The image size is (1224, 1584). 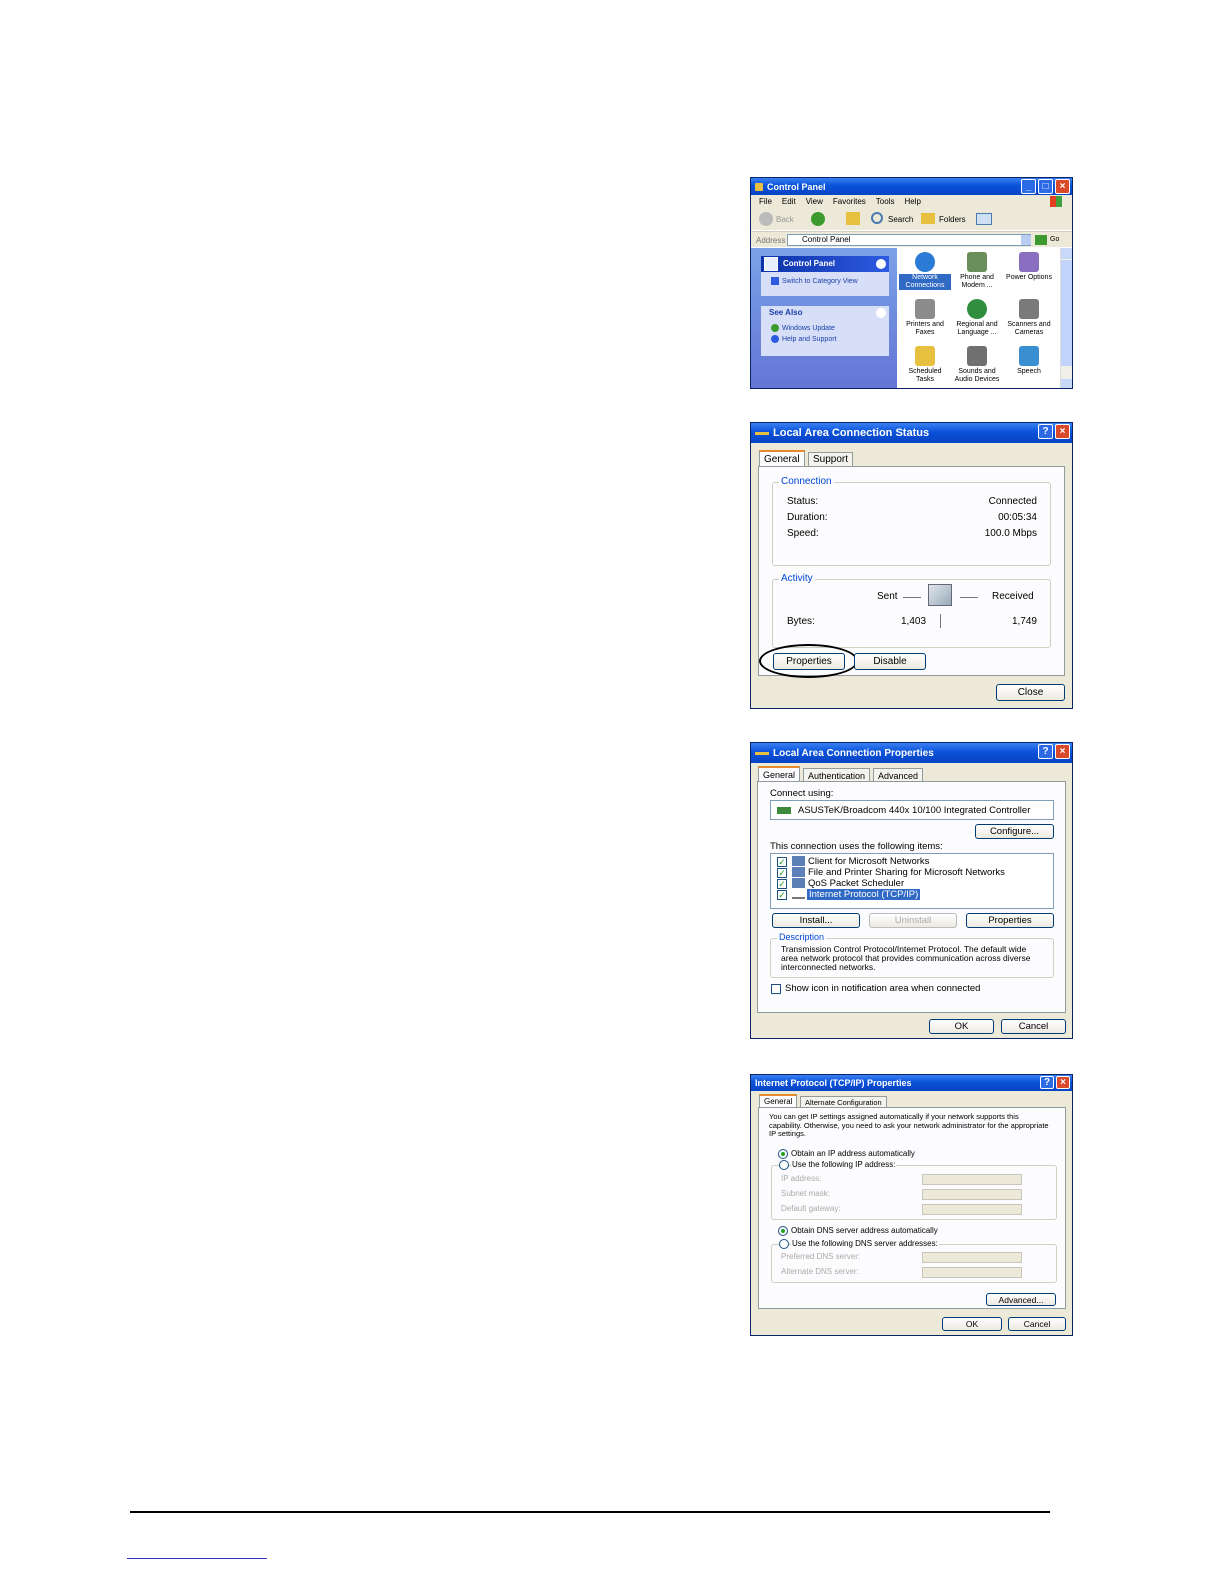 I want to click on switch-category-link: Switch to Category View, so click(x=825, y=278).